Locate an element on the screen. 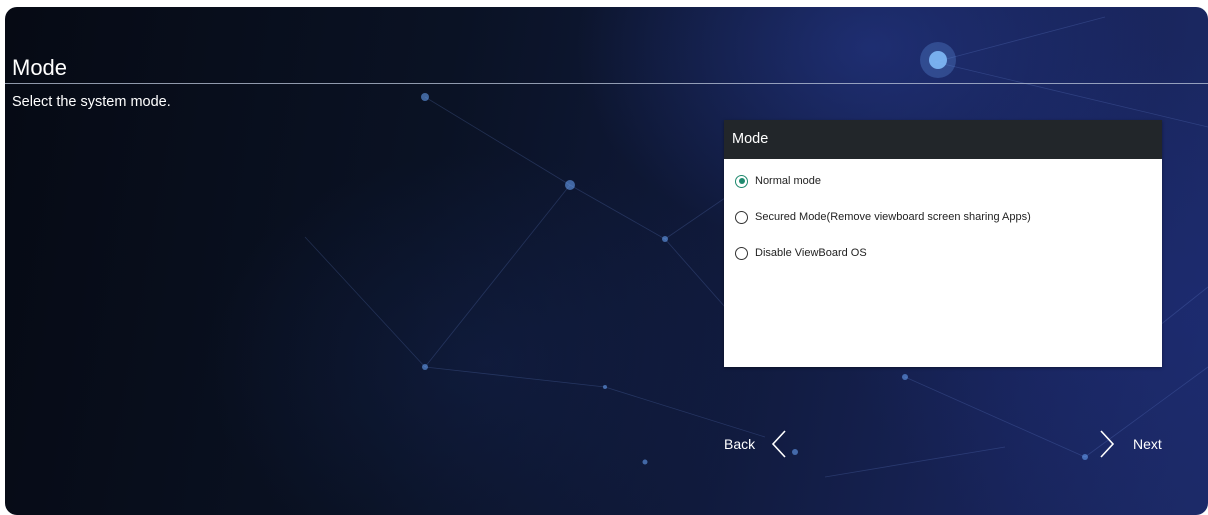 The height and width of the screenshot is (515, 1208). radio-option-disable-viewboard-os: Disable ViewBoard OS is located at coordinates (801, 253).